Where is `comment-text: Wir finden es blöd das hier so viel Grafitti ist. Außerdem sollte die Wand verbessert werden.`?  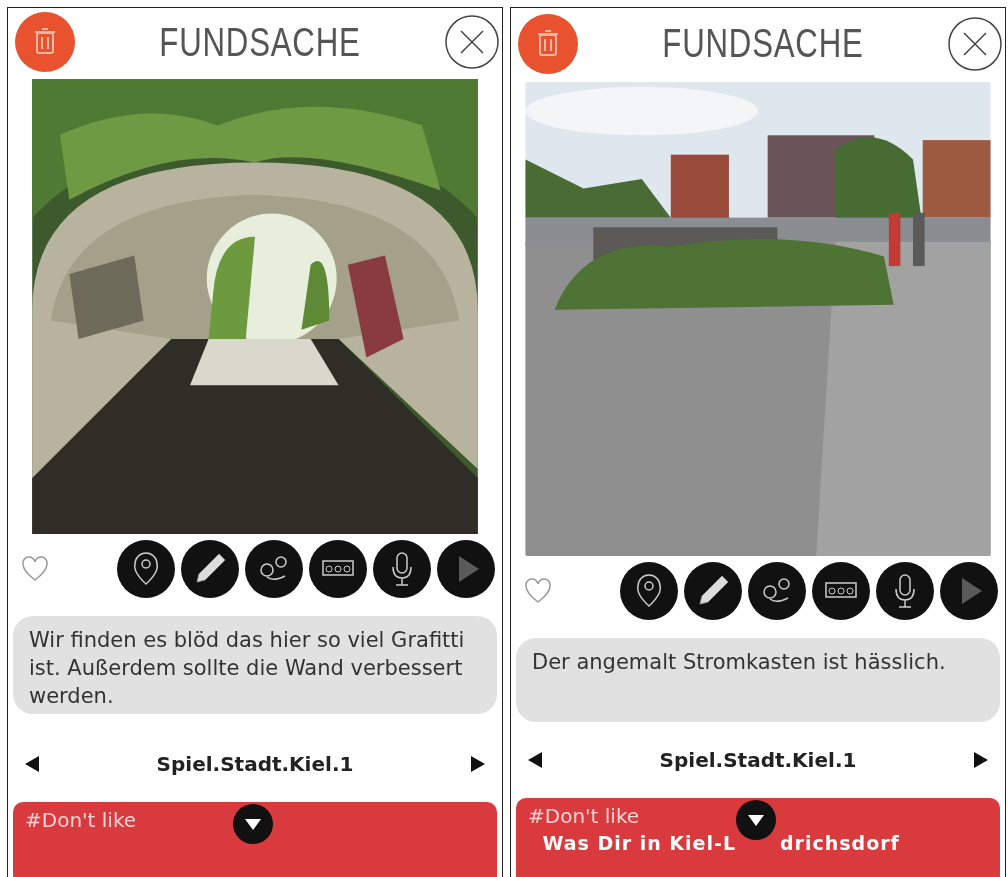
comment-text: Wir finden es blöd das hier so viel Grafitti ist. Außerdem sollte die Wand verbessert werden. is located at coordinates (255, 664).